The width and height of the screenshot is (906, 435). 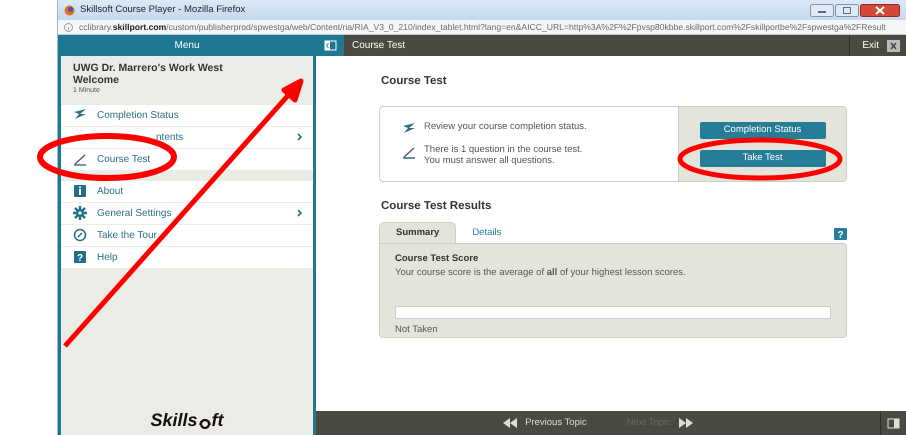 What do you see at coordinates (414, 81) in the screenshot?
I see `section-heading: Course Test` at bounding box center [414, 81].